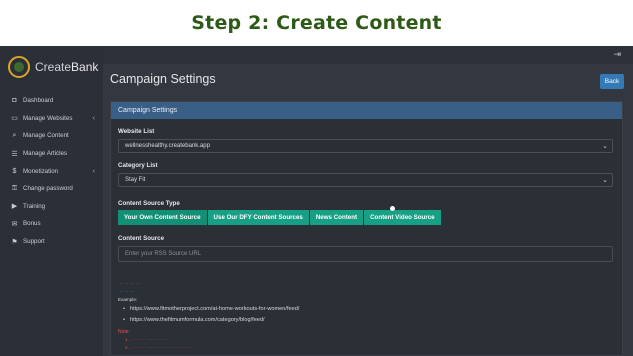 This screenshot has width=633, height=356. What do you see at coordinates (138, 165) in the screenshot?
I see `category-list-label: Category List` at bounding box center [138, 165].